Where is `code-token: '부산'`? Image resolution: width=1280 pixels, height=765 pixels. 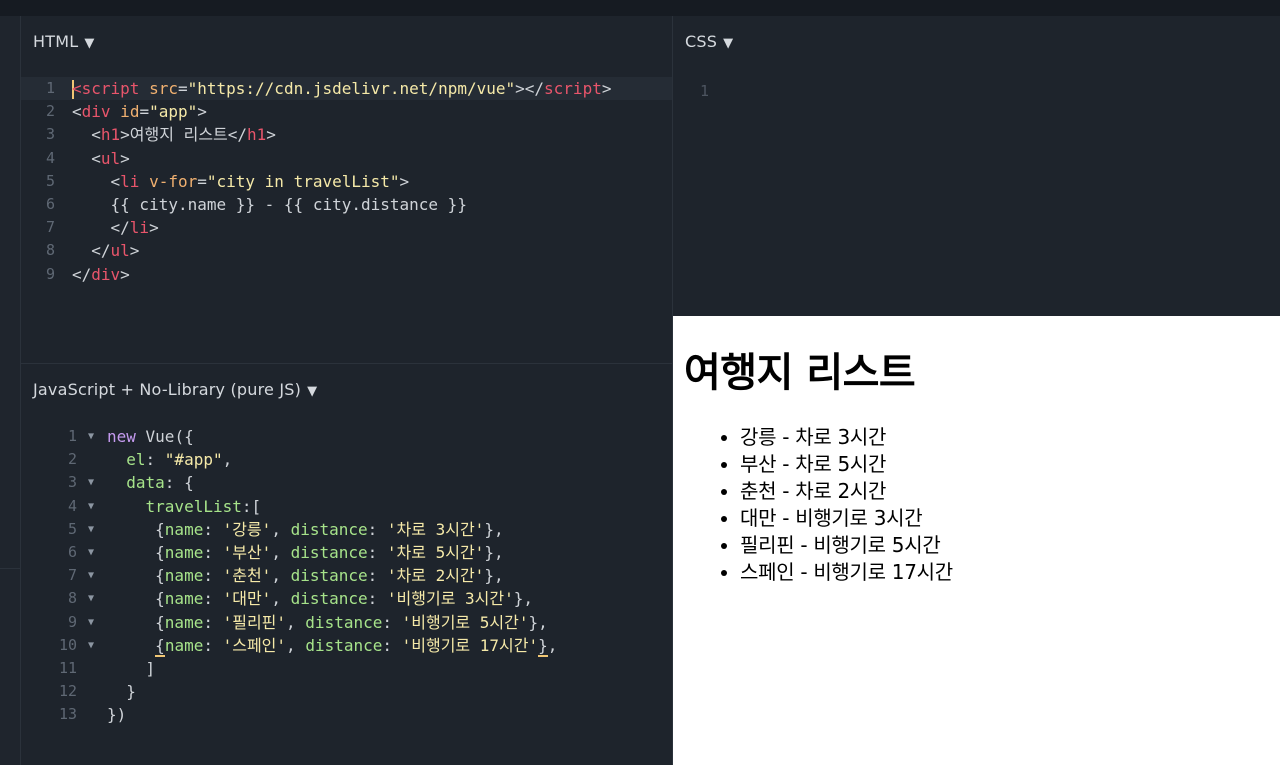 code-token: '부산' is located at coordinates (247, 552).